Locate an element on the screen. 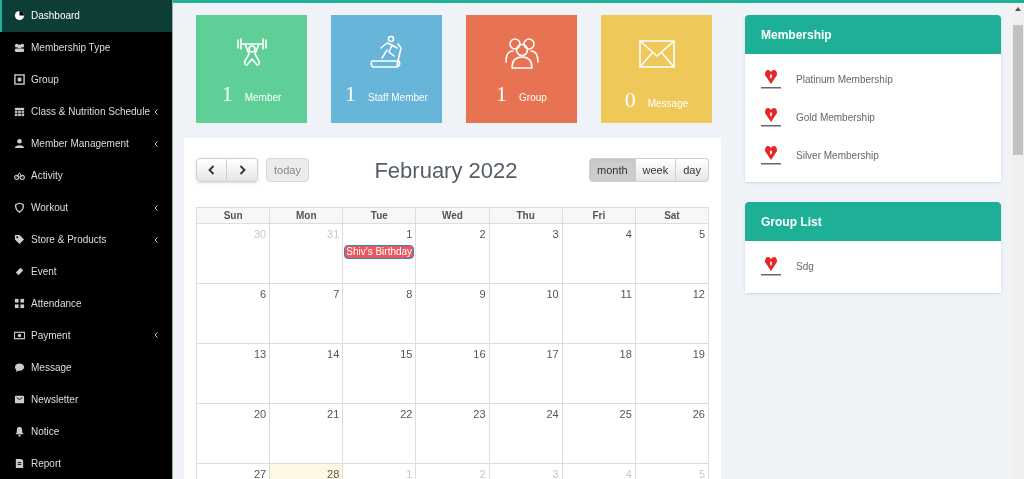 This screenshot has width=1024, height=479. chevron-right-icon is located at coordinates (242, 170).